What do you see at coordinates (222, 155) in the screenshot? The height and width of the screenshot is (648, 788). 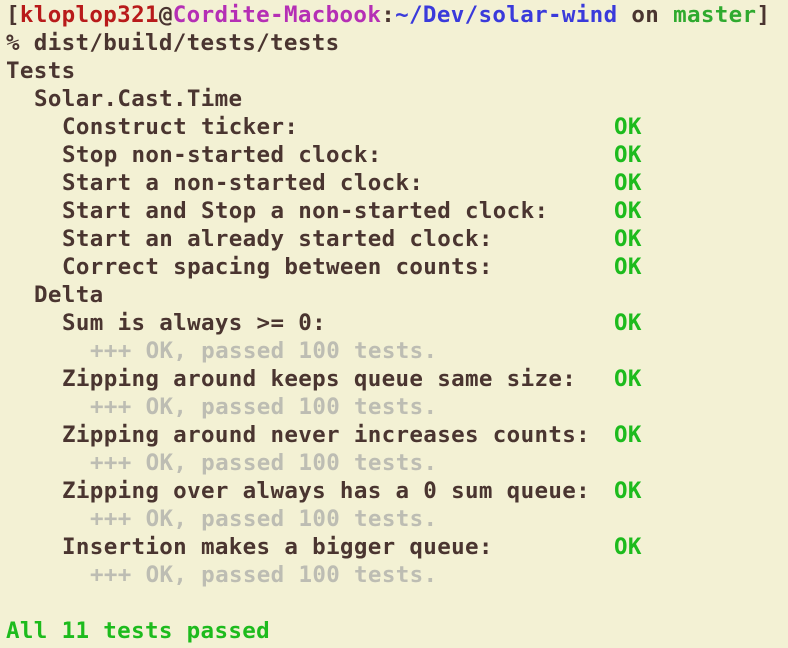 I see `test-label: Stop non-started clock:` at bounding box center [222, 155].